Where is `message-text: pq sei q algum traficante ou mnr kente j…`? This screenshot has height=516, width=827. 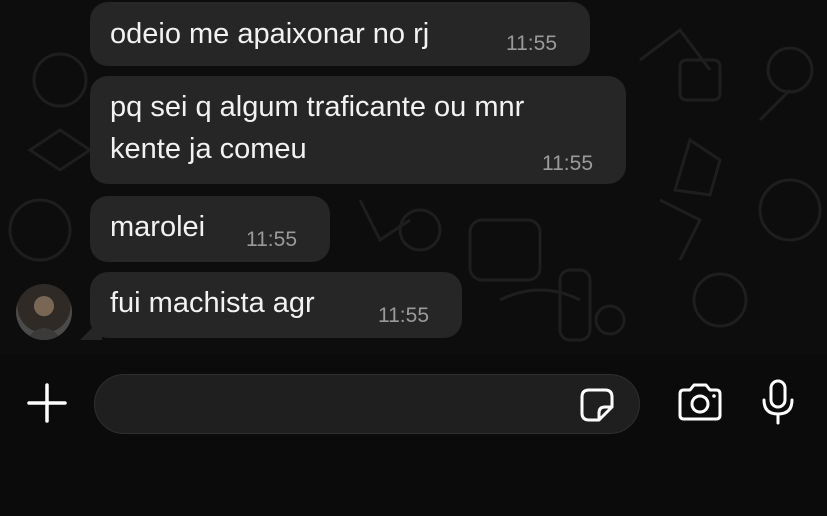 message-text: pq sei q algum traficante ou mnr kente j… is located at coordinates (317, 128).